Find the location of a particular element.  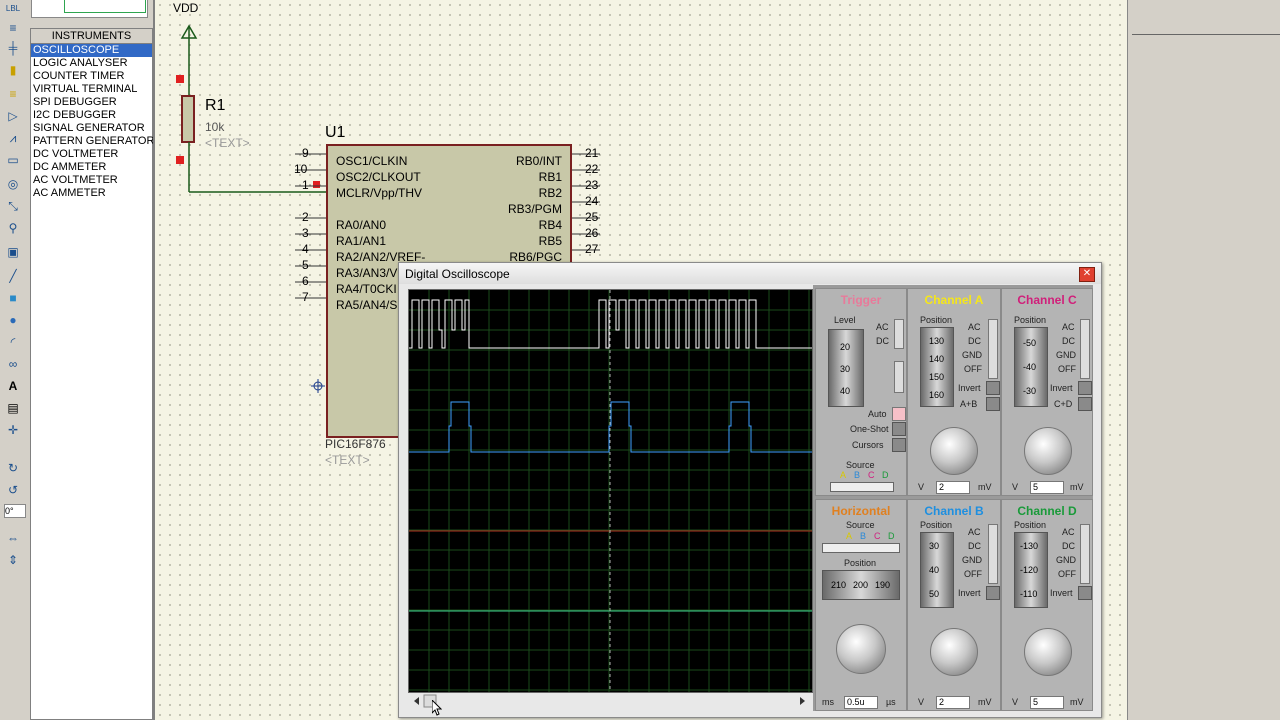

level-label: Level is located at coordinates (845, 320).